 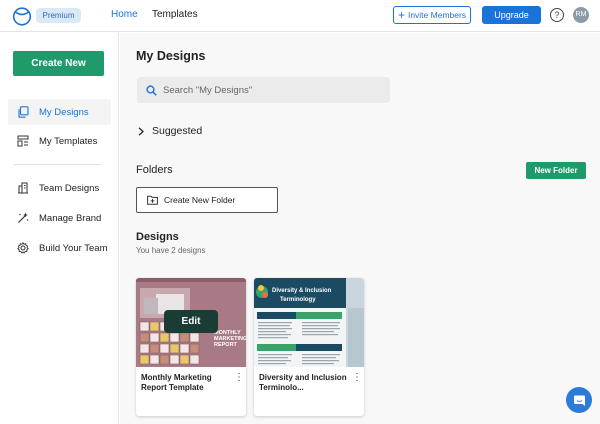 I want to click on search-icon, so click(x=151, y=90).